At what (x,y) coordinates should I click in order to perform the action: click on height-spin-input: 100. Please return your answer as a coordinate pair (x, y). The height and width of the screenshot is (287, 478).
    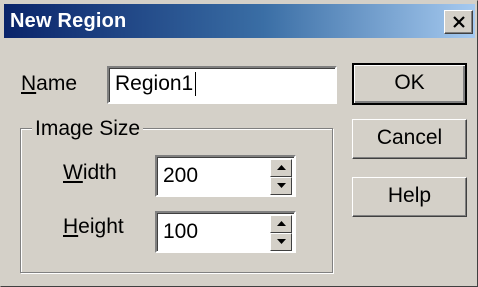
    Looking at the image, I should click on (225, 232).